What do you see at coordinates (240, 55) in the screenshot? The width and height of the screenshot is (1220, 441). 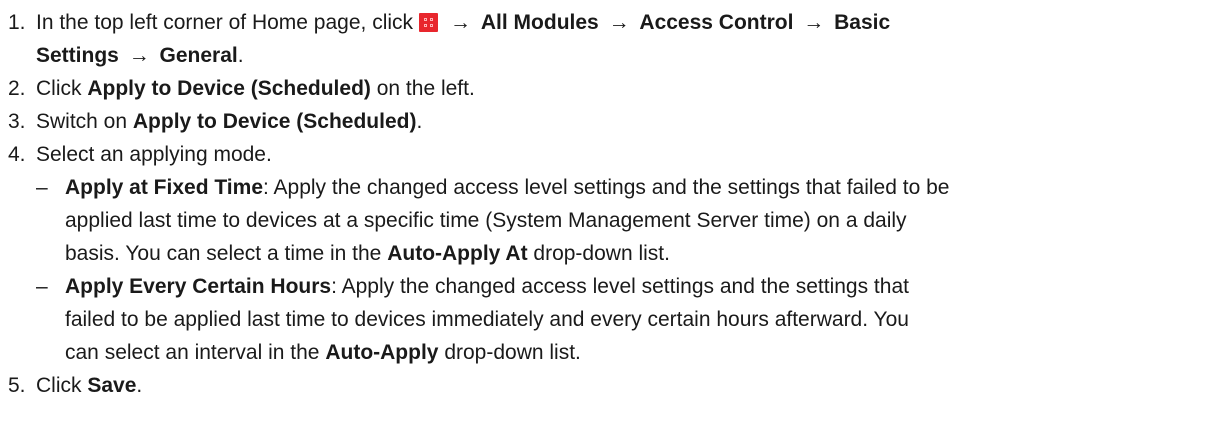 I see `step-end: .` at bounding box center [240, 55].